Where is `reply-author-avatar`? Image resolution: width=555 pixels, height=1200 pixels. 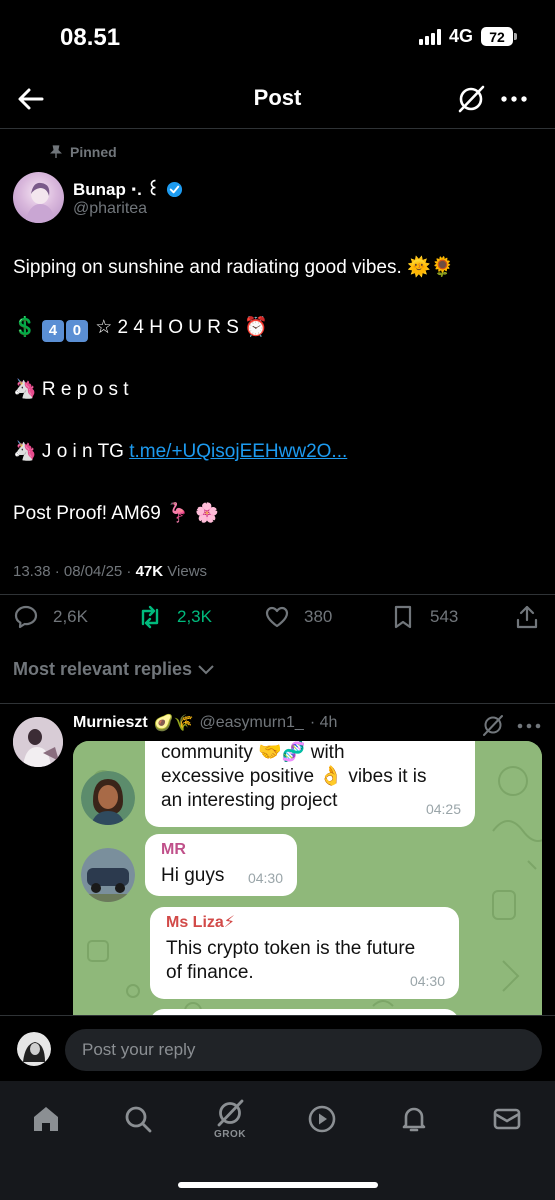
reply-author-avatar is located at coordinates (38, 742).